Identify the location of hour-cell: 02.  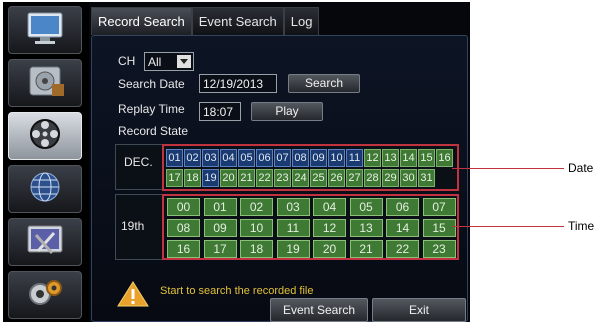
(256, 207).